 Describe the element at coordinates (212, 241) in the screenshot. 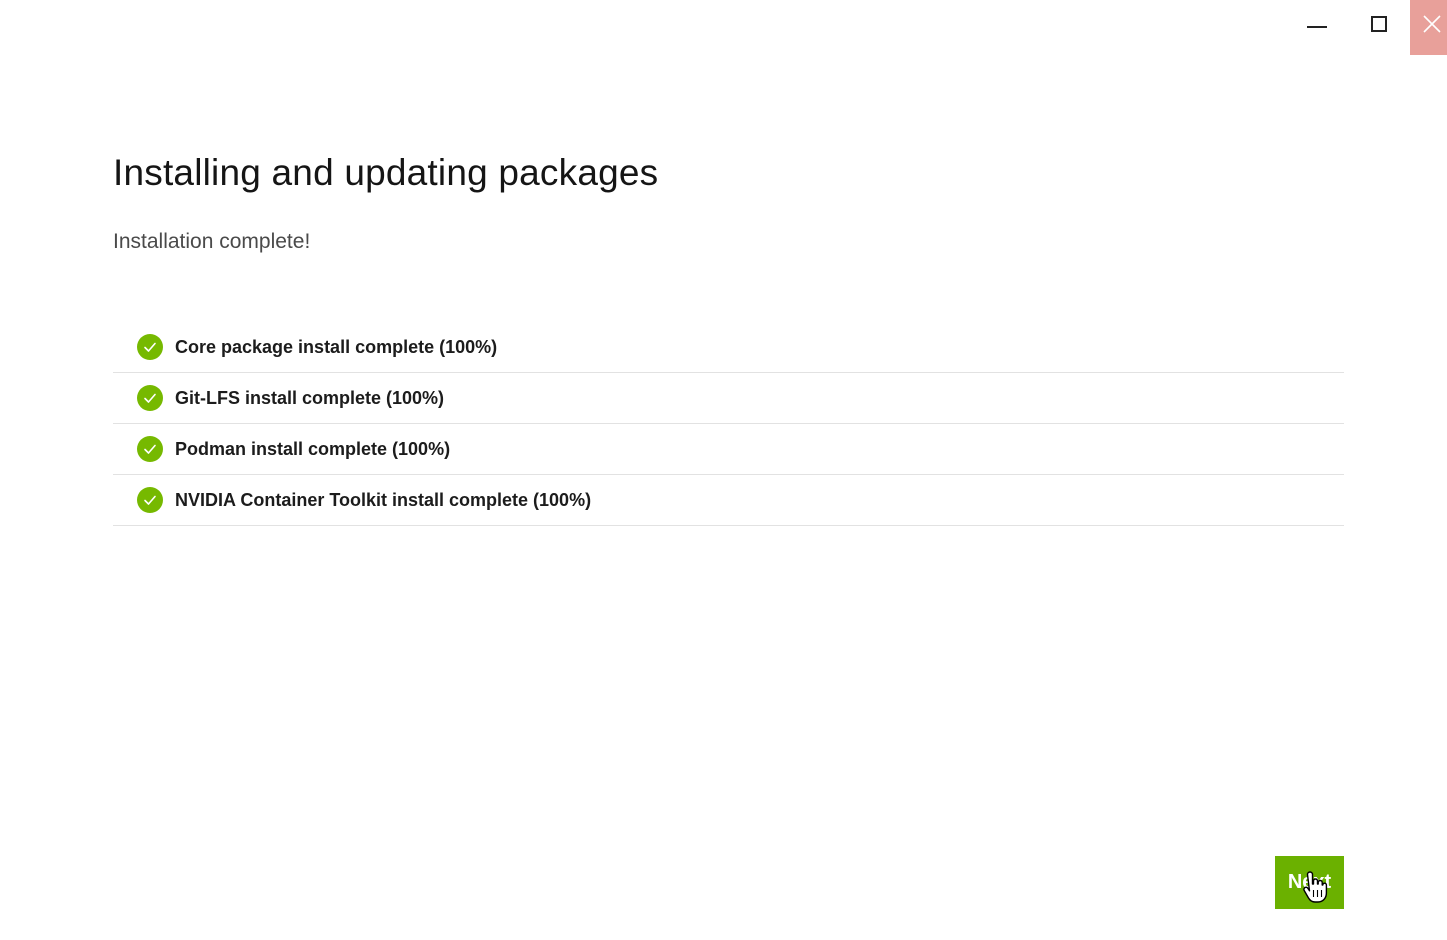

I see `status-message: Installation complete!` at that location.